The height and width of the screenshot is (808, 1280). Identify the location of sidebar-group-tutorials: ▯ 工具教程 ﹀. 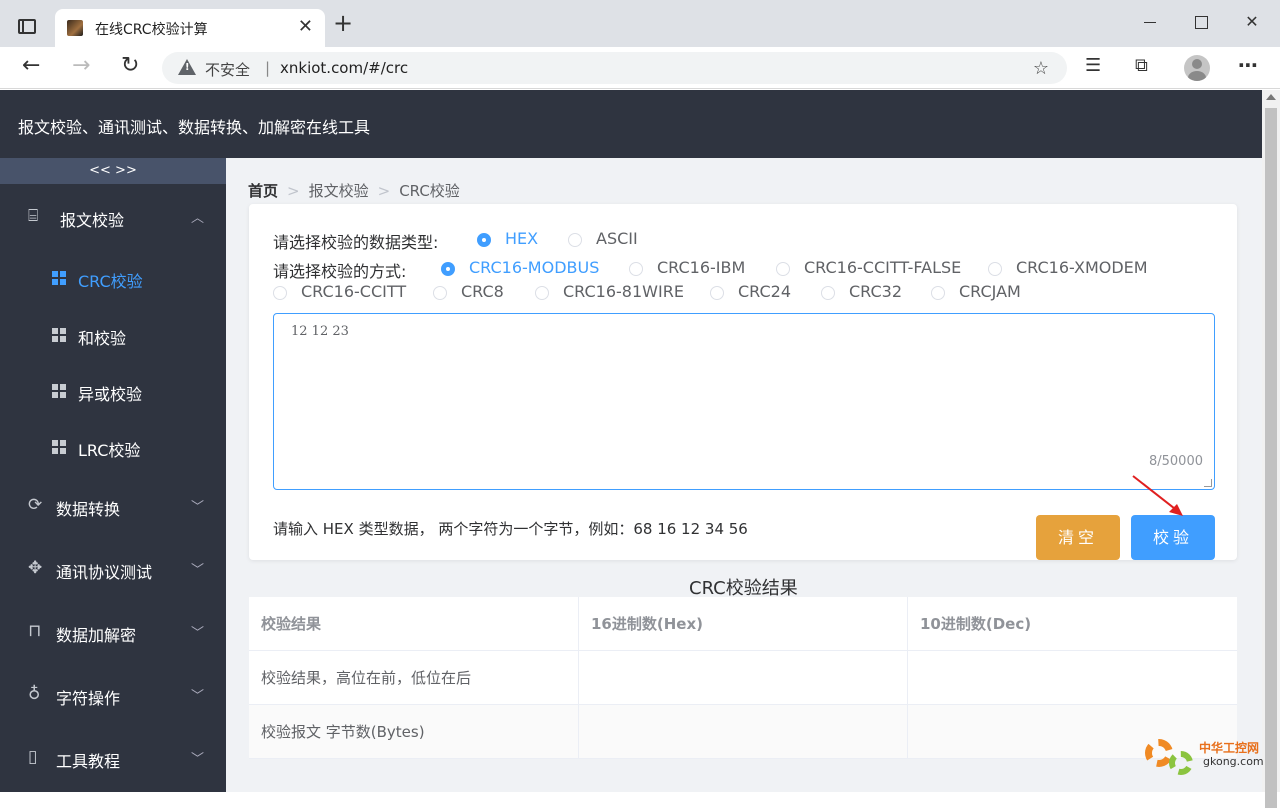
(113, 759).